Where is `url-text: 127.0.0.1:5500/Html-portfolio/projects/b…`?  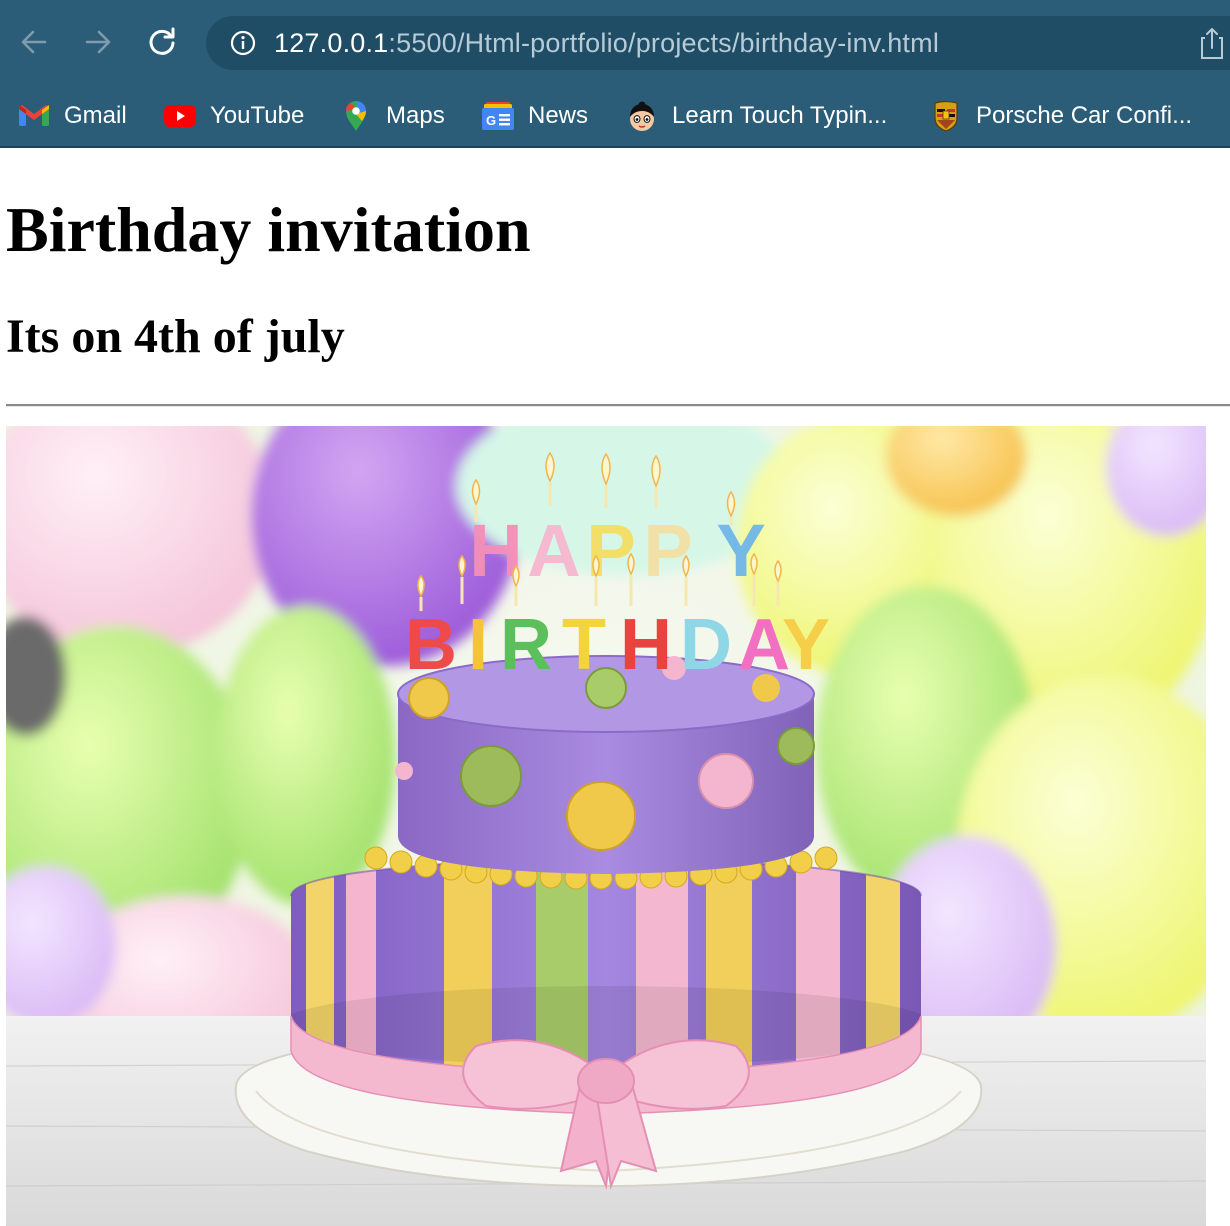
url-text: 127.0.0.1:5500/Html-portfolio/projects/b… is located at coordinates (606, 43).